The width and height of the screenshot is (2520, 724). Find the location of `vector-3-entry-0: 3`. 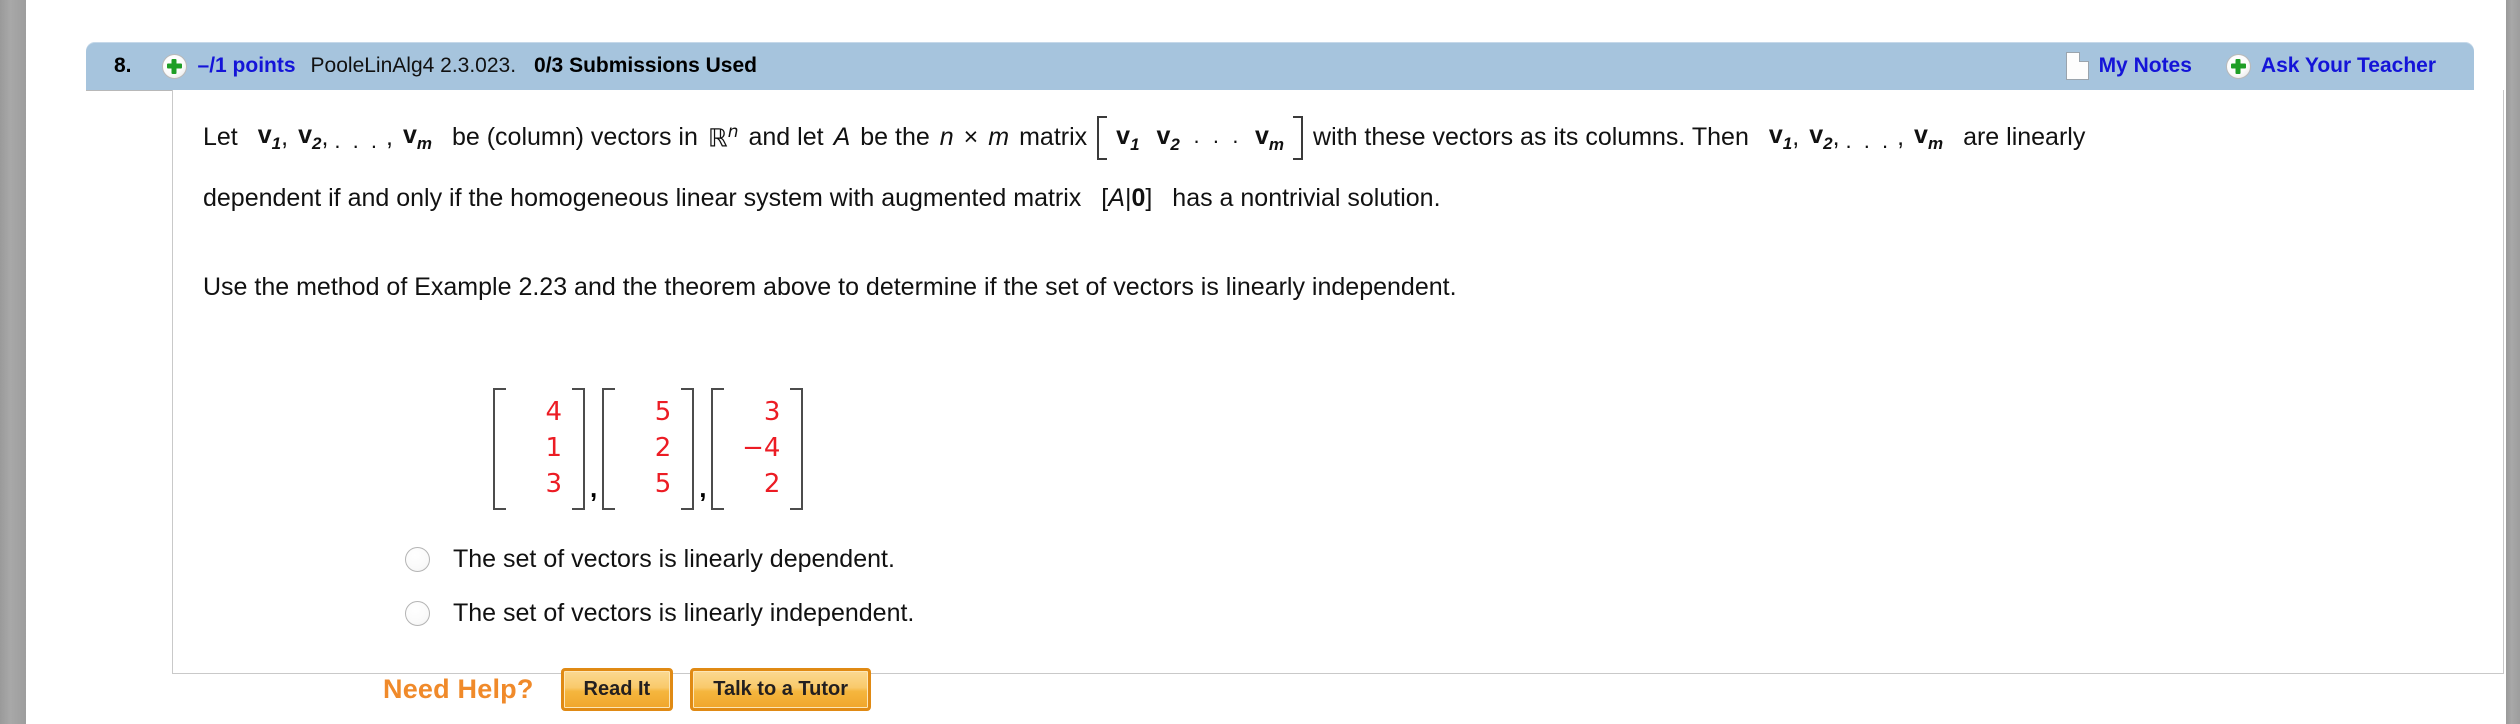

vector-3-entry-0: 3 is located at coordinates (772, 412).